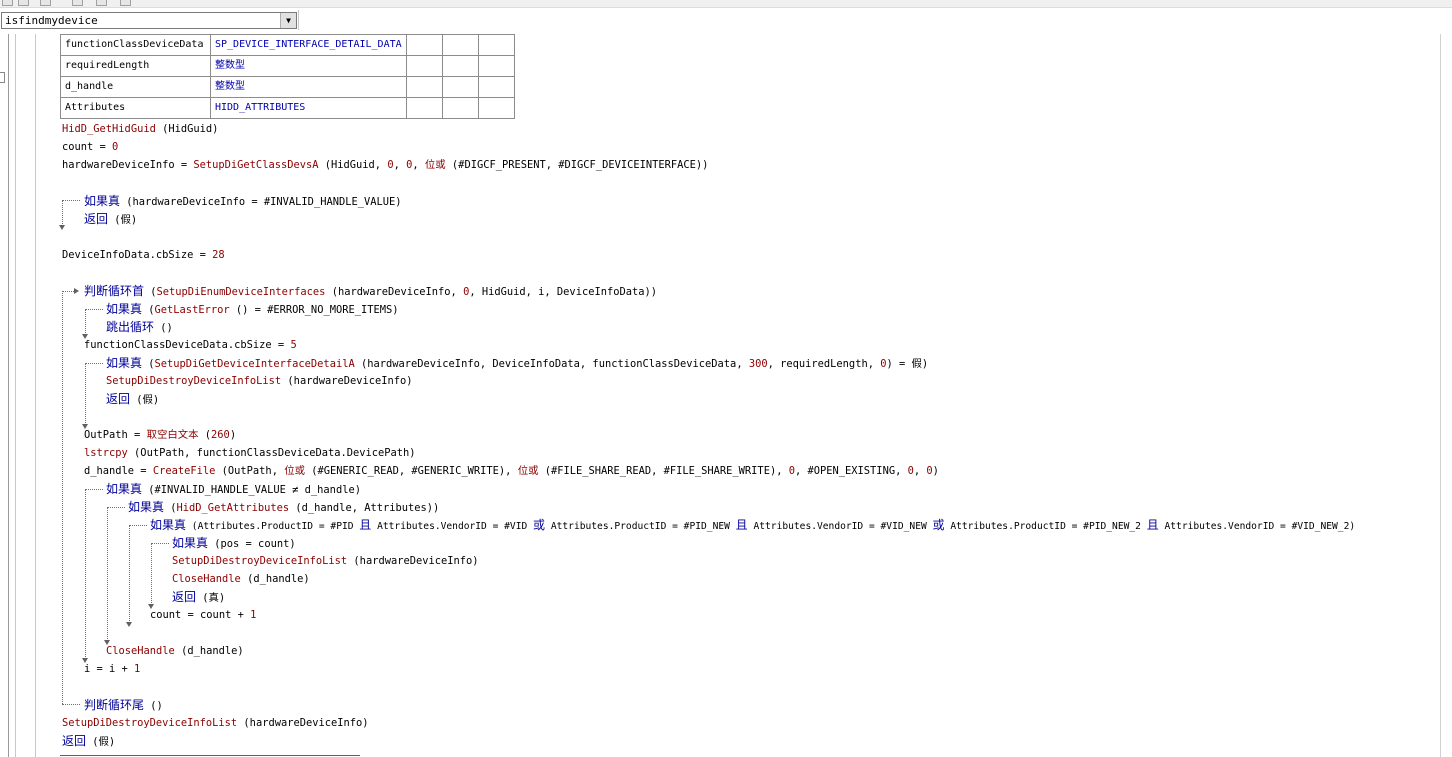 This screenshot has height=757, width=1452. I want to click on table-row: d_handle 整数型, so click(287, 87).